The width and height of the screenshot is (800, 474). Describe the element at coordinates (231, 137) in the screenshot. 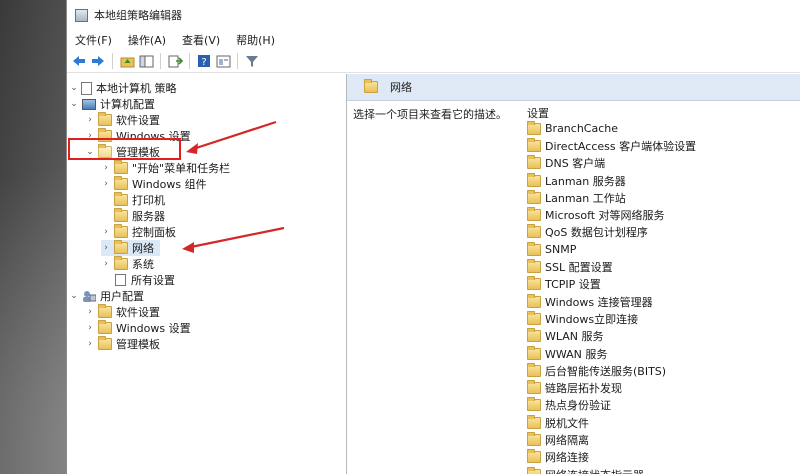

I see `arrow-to-admin-templates` at that location.